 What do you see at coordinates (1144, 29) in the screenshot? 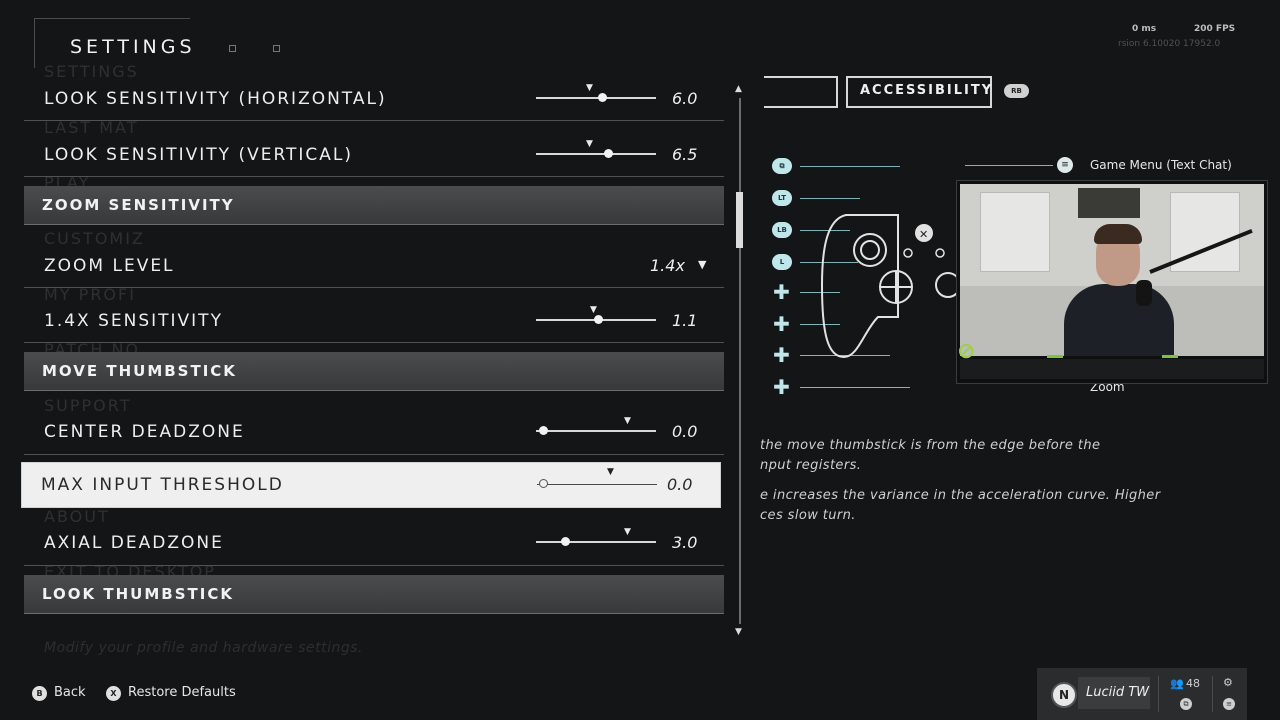
I see `latency-readout: 0 ms` at bounding box center [1144, 29].